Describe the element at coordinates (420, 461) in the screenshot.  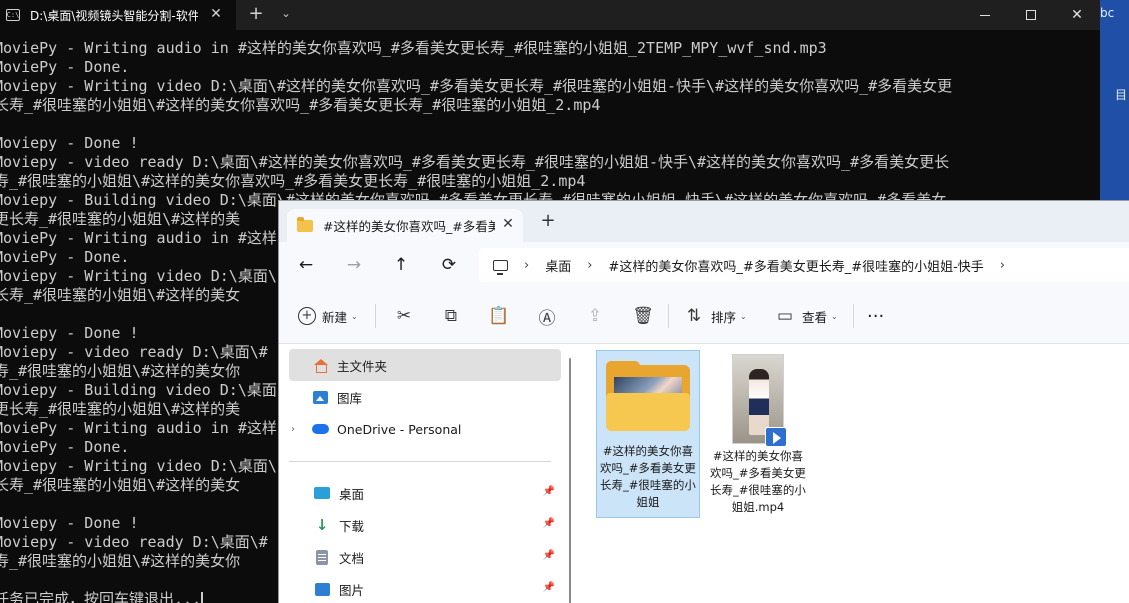
I see `sidebar-divider` at that location.